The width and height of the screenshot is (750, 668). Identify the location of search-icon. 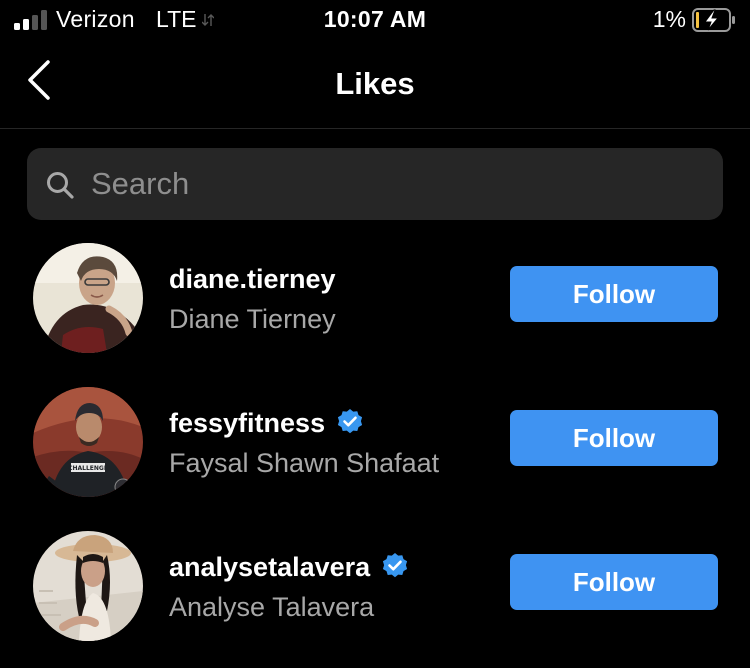
(60, 185).